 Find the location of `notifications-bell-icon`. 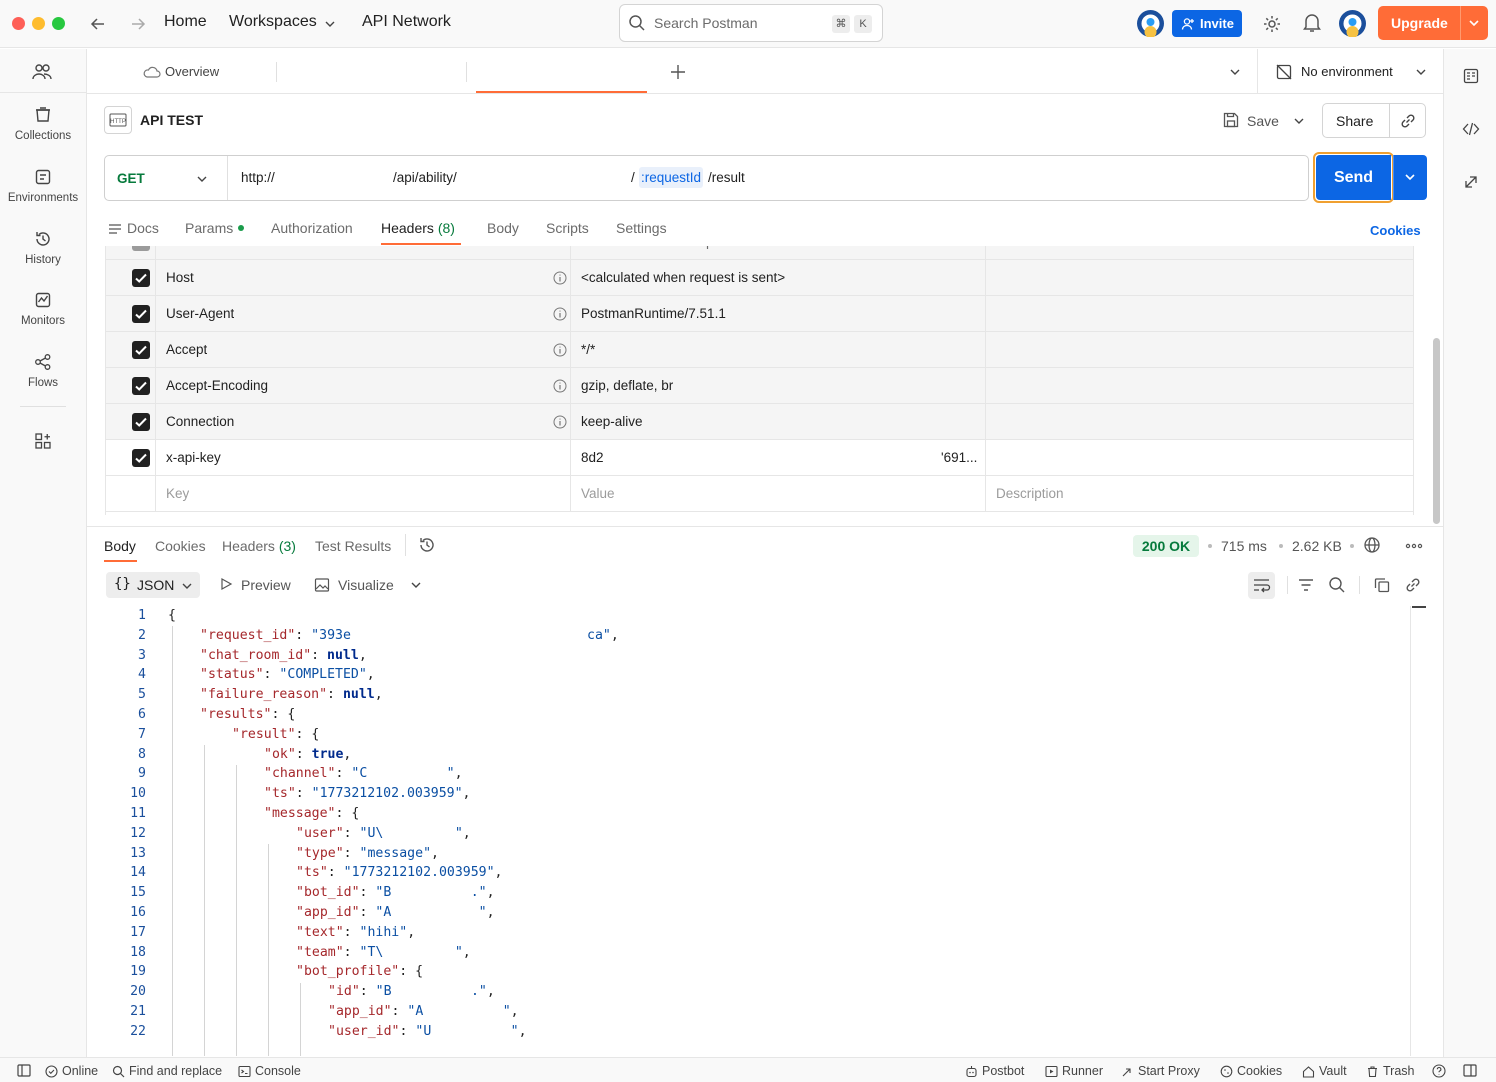

notifications-bell-icon is located at coordinates (1312, 23).